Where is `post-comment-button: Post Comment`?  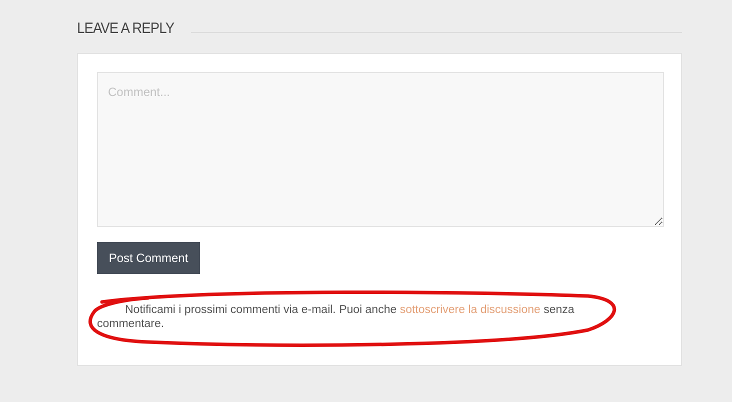
post-comment-button: Post Comment is located at coordinates (148, 258).